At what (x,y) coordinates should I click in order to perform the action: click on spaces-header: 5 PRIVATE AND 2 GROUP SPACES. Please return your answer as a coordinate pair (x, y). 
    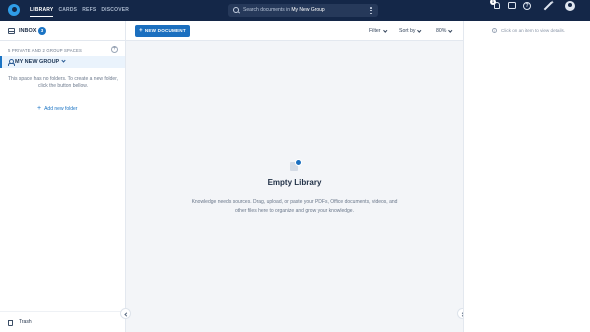
    Looking at the image, I should click on (45, 50).